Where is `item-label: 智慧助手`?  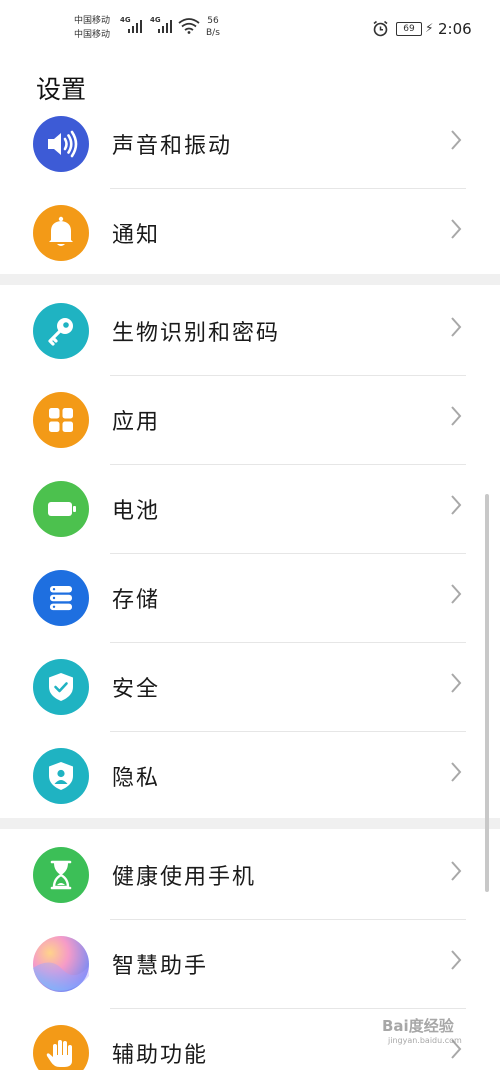 item-label: 智慧助手 is located at coordinates (160, 966).